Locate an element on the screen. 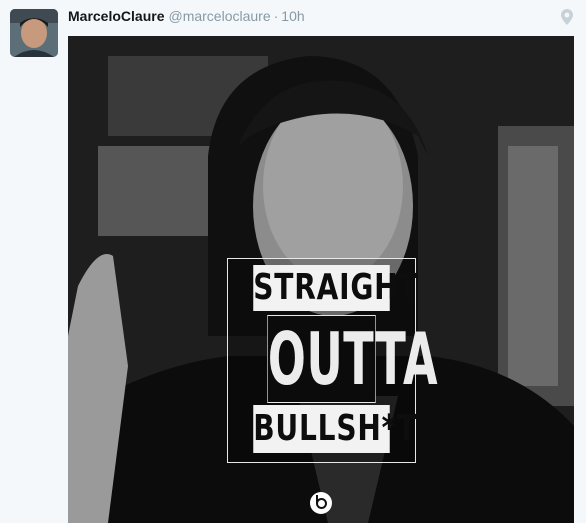 Image resolution: width=586 pixels, height=523 pixels. avatar-image is located at coordinates (34, 33).